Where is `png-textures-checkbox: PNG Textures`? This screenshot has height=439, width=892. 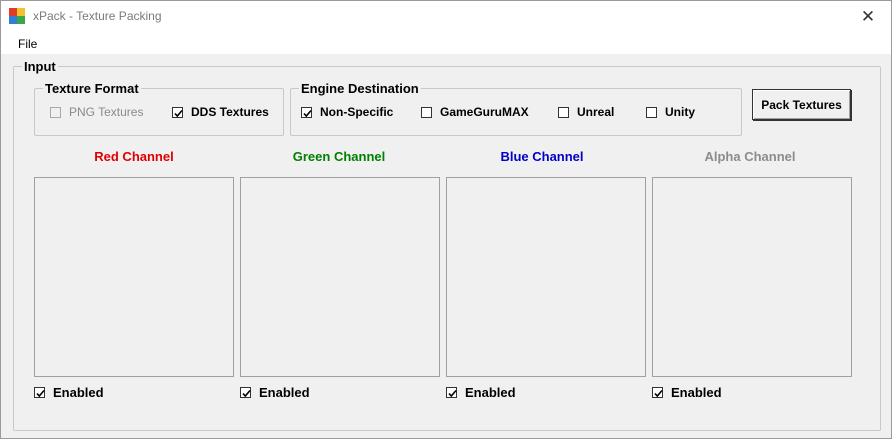
png-textures-checkbox: PNG Textures is located at coordinates (96, 112).